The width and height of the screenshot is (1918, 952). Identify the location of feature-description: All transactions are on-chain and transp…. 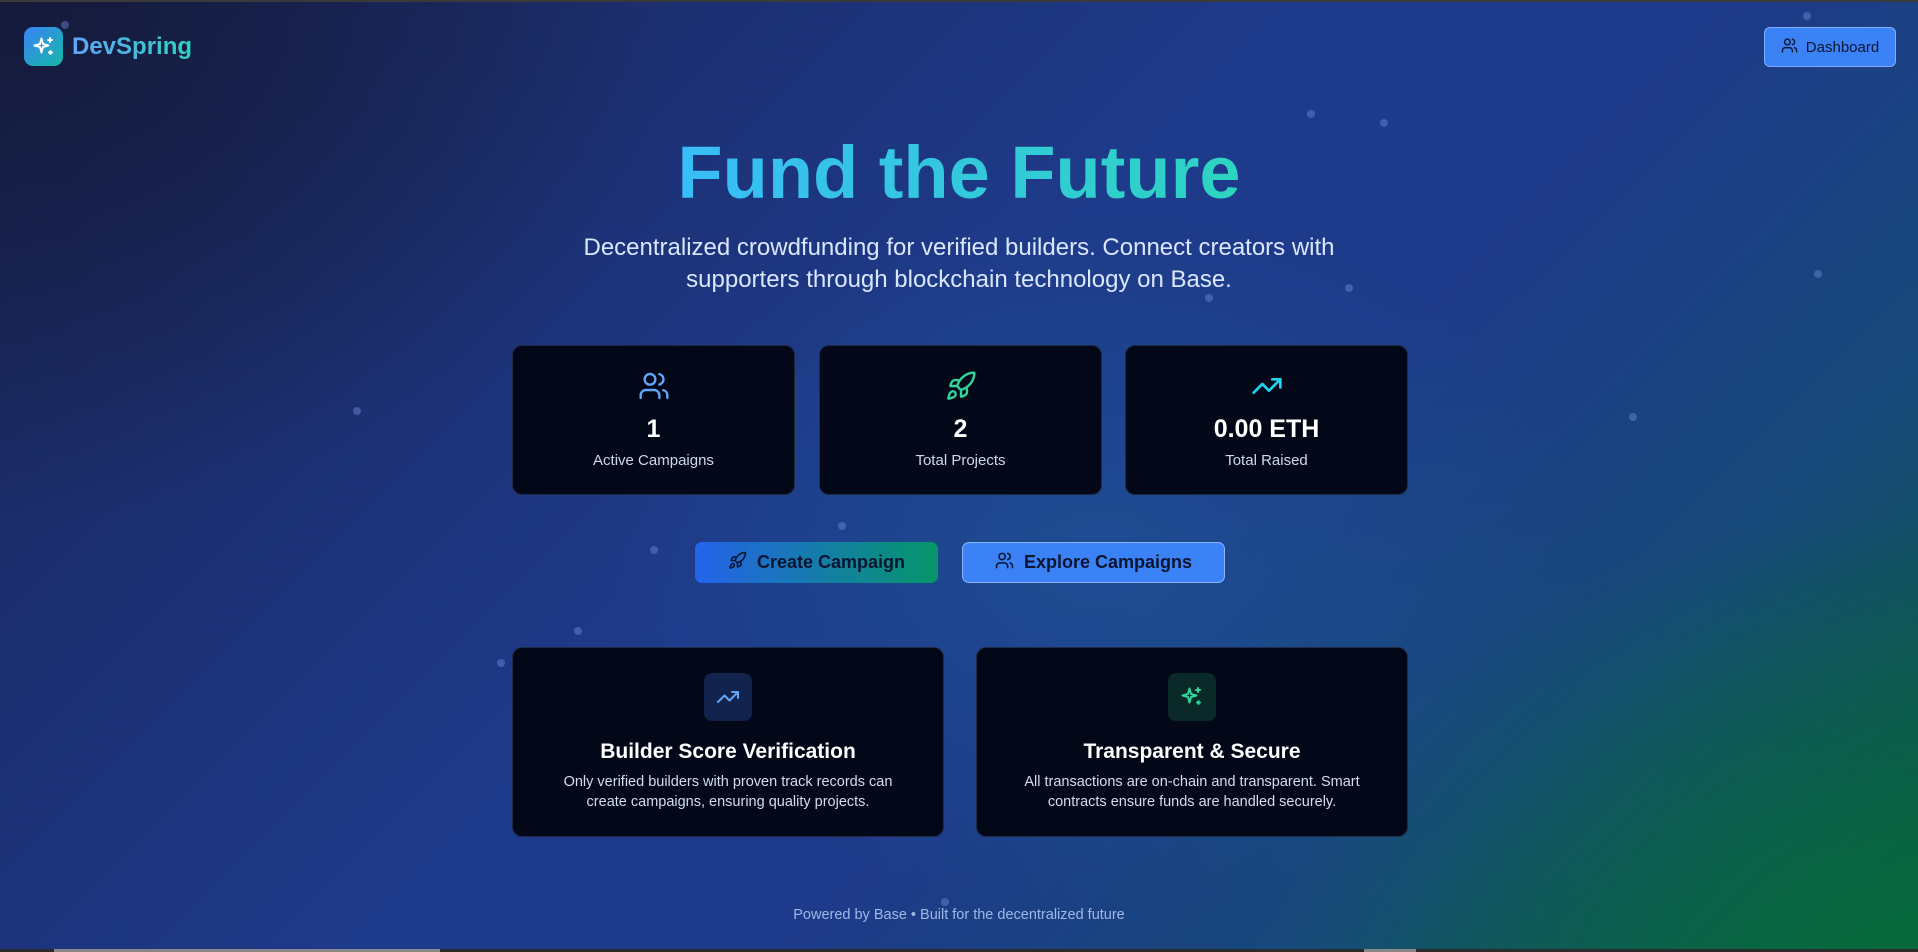
(1192, 792).